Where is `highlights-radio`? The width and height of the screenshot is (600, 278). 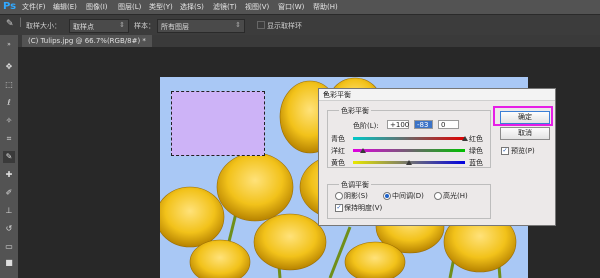
highlights-radio is located at coordinates (438, 196).